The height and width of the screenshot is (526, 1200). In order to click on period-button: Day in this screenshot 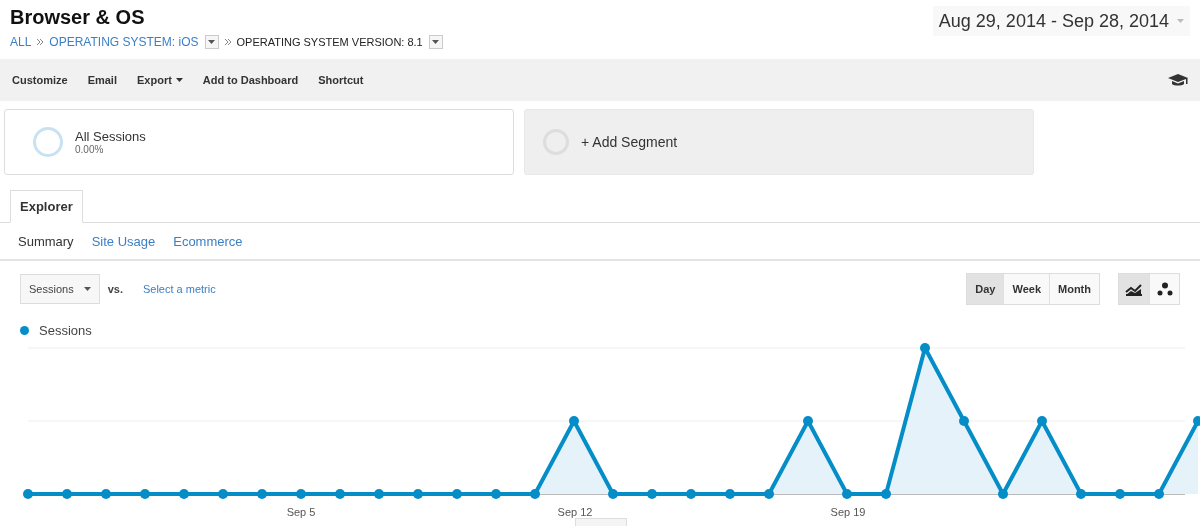, I will do `click(985, 289)`.